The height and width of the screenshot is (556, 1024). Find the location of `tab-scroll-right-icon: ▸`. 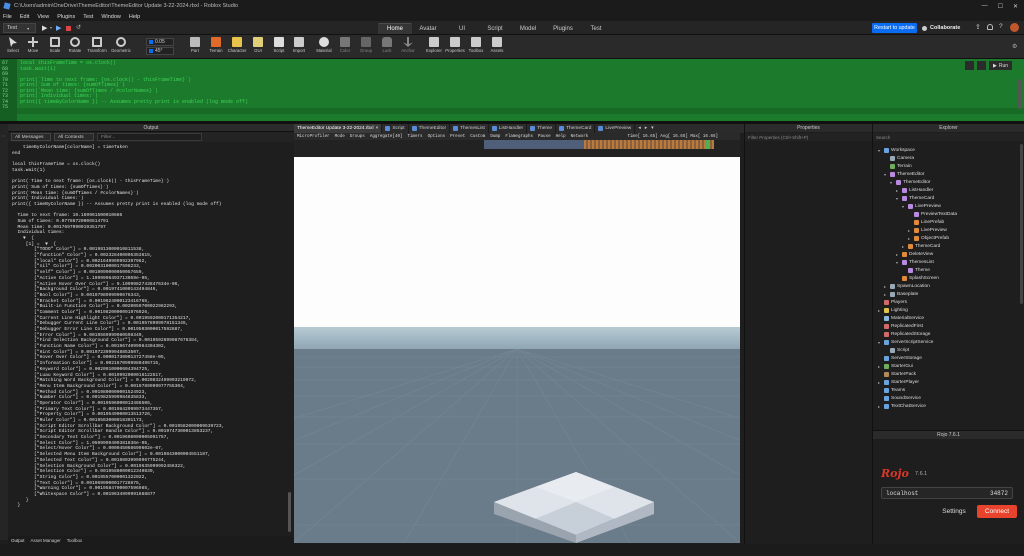

tab-scroll-right-icon: ▸ is located at coordinates (646, 128).